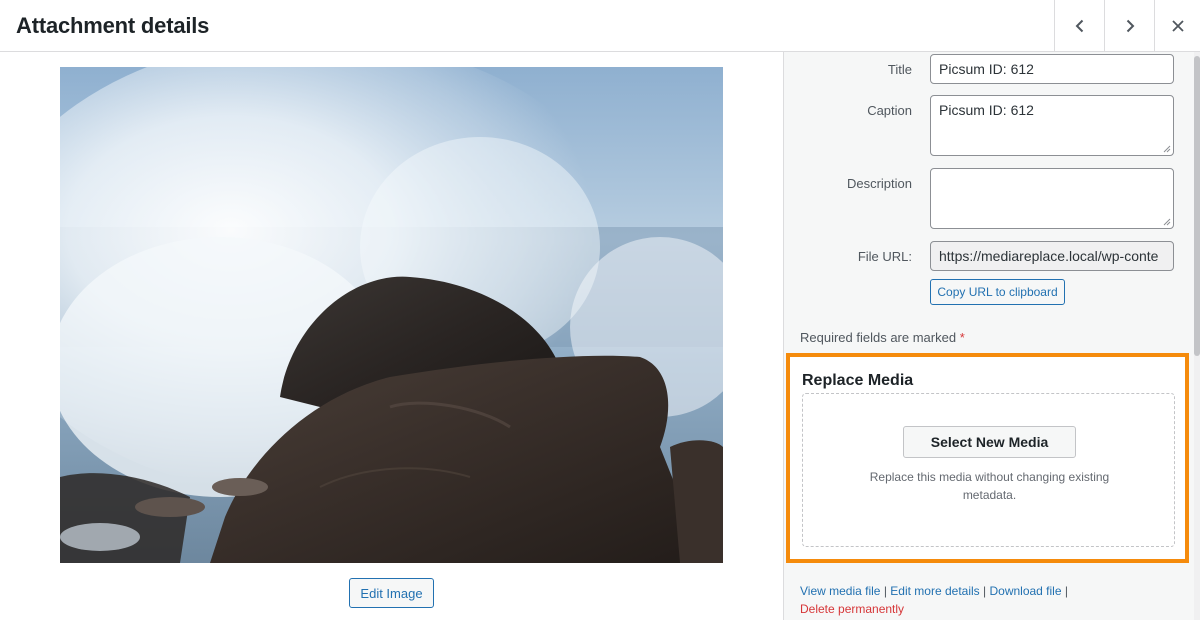 Image resolution: width=1200 pixels, height=620 pixels. What do you see at coordinates (899, 69) in the screenshot?
I see `title-label: Title` at bounding box center [899, 69].